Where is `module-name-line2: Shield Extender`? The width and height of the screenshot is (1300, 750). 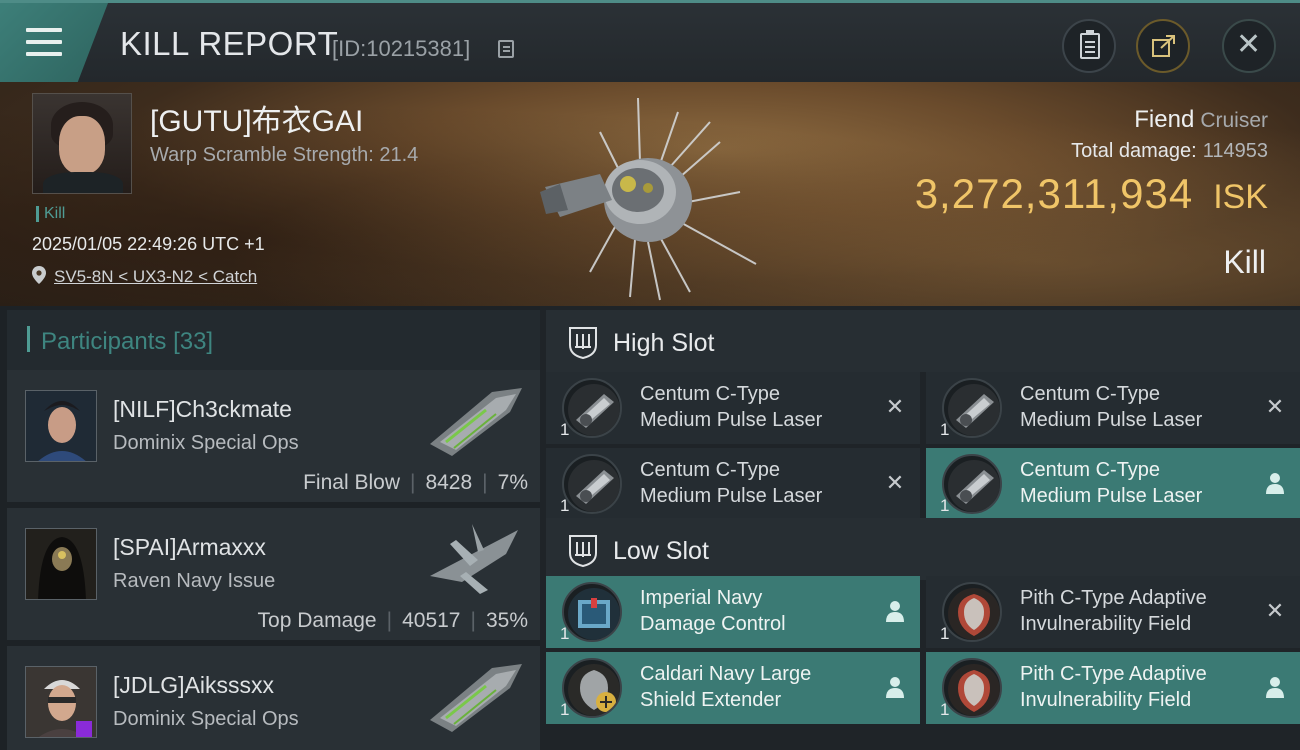 module-name-line2: Shield Extender is located at coordinates (711, 700).